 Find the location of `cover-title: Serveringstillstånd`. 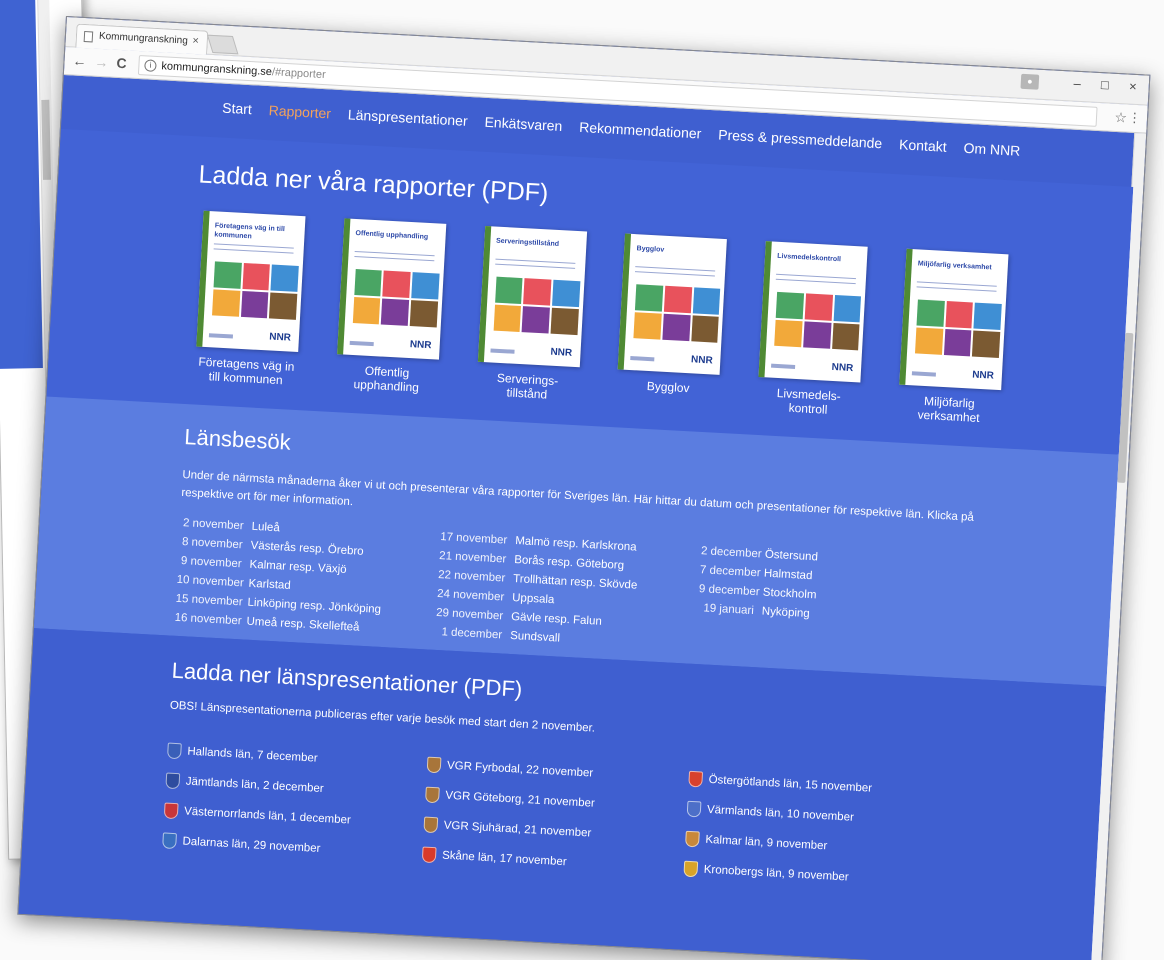

cover-title: Serveringstillstånd is located at coordinates (527, 242).